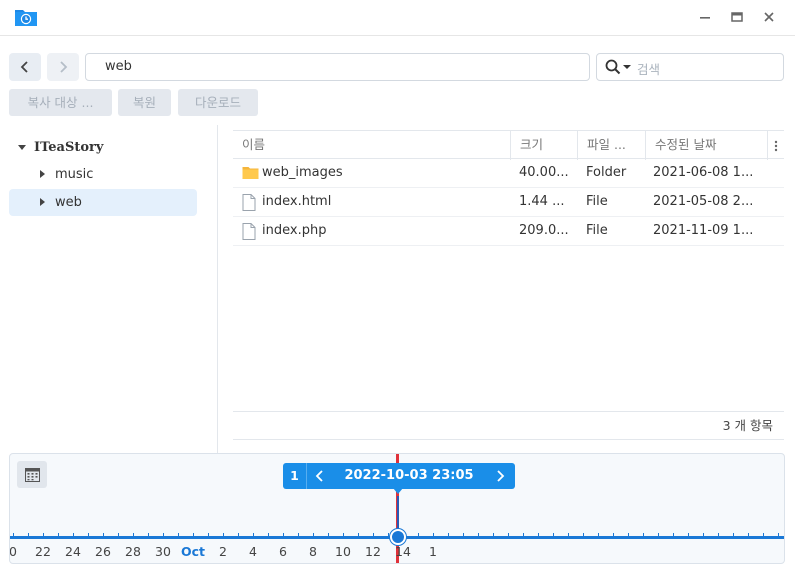  Describe the element at coordinates (103, 174) in the screenshot. I see `tree-item-music: music` at that location.